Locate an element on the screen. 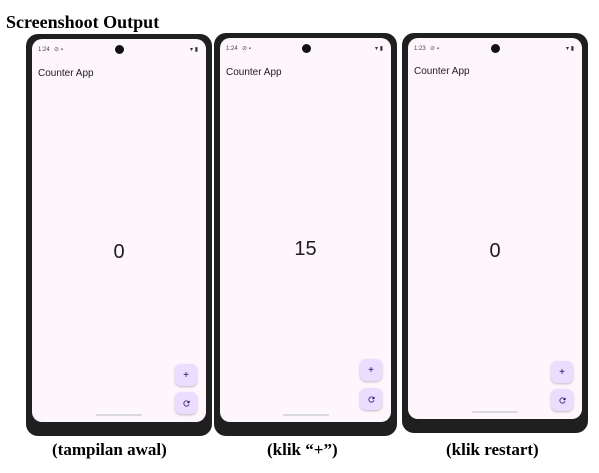 The image size is (599, 473). status-time: 1:23 is located at coordinates (420, 49).